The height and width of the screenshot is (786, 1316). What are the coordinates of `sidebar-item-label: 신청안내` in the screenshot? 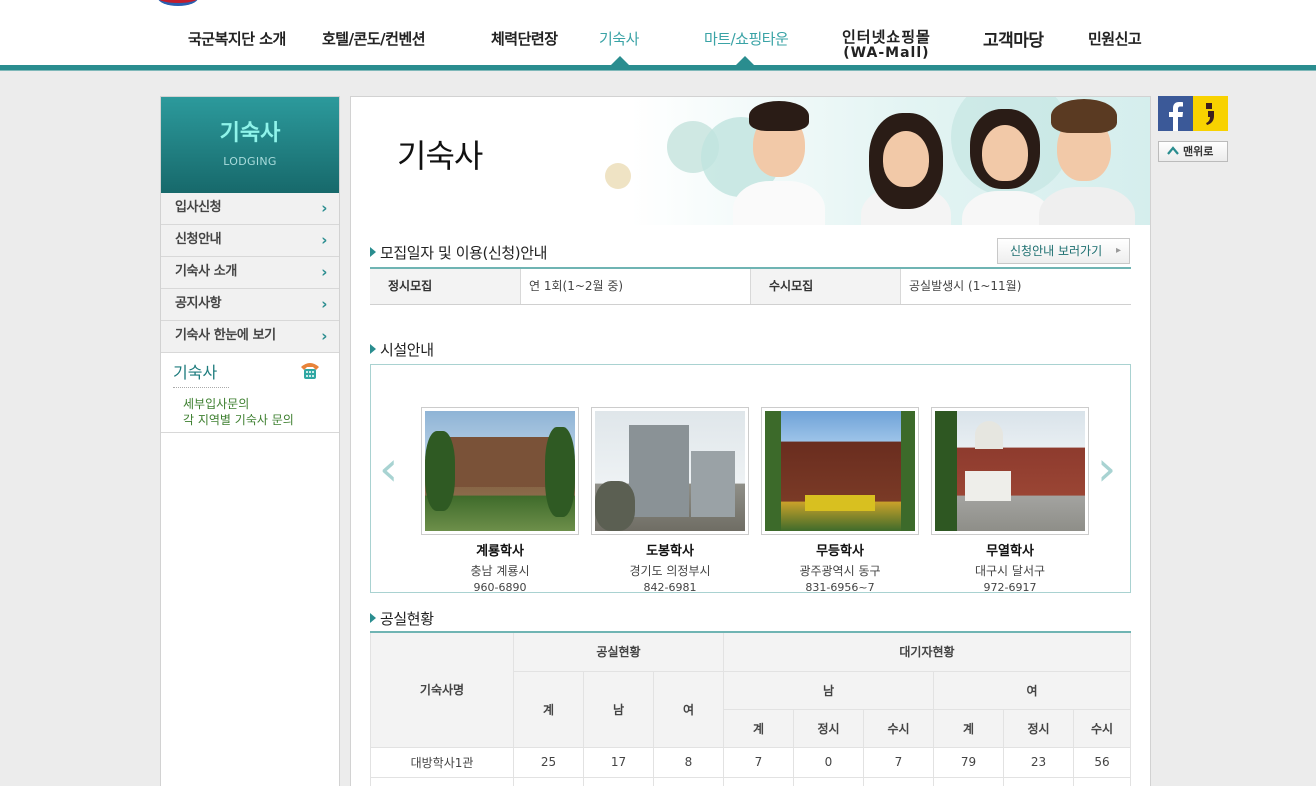 It's located at (198, 239).